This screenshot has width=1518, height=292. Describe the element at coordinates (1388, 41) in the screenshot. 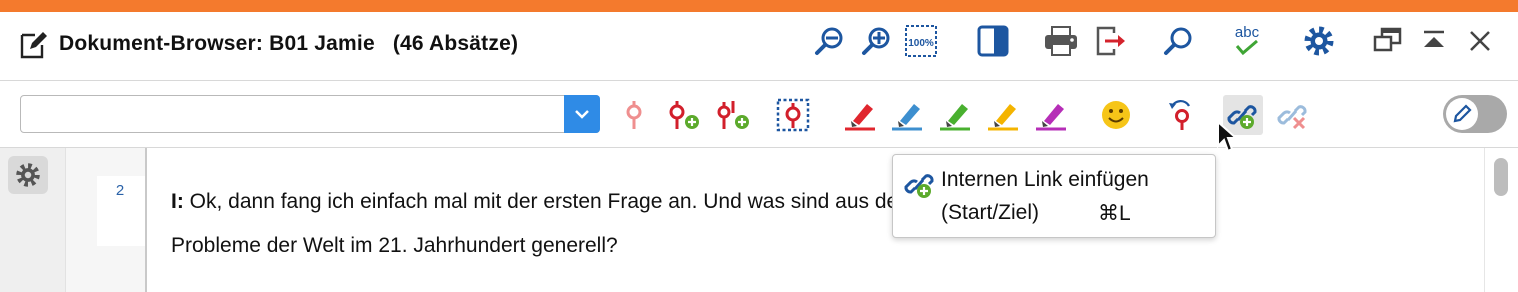

I see `undock-icon` at that location.